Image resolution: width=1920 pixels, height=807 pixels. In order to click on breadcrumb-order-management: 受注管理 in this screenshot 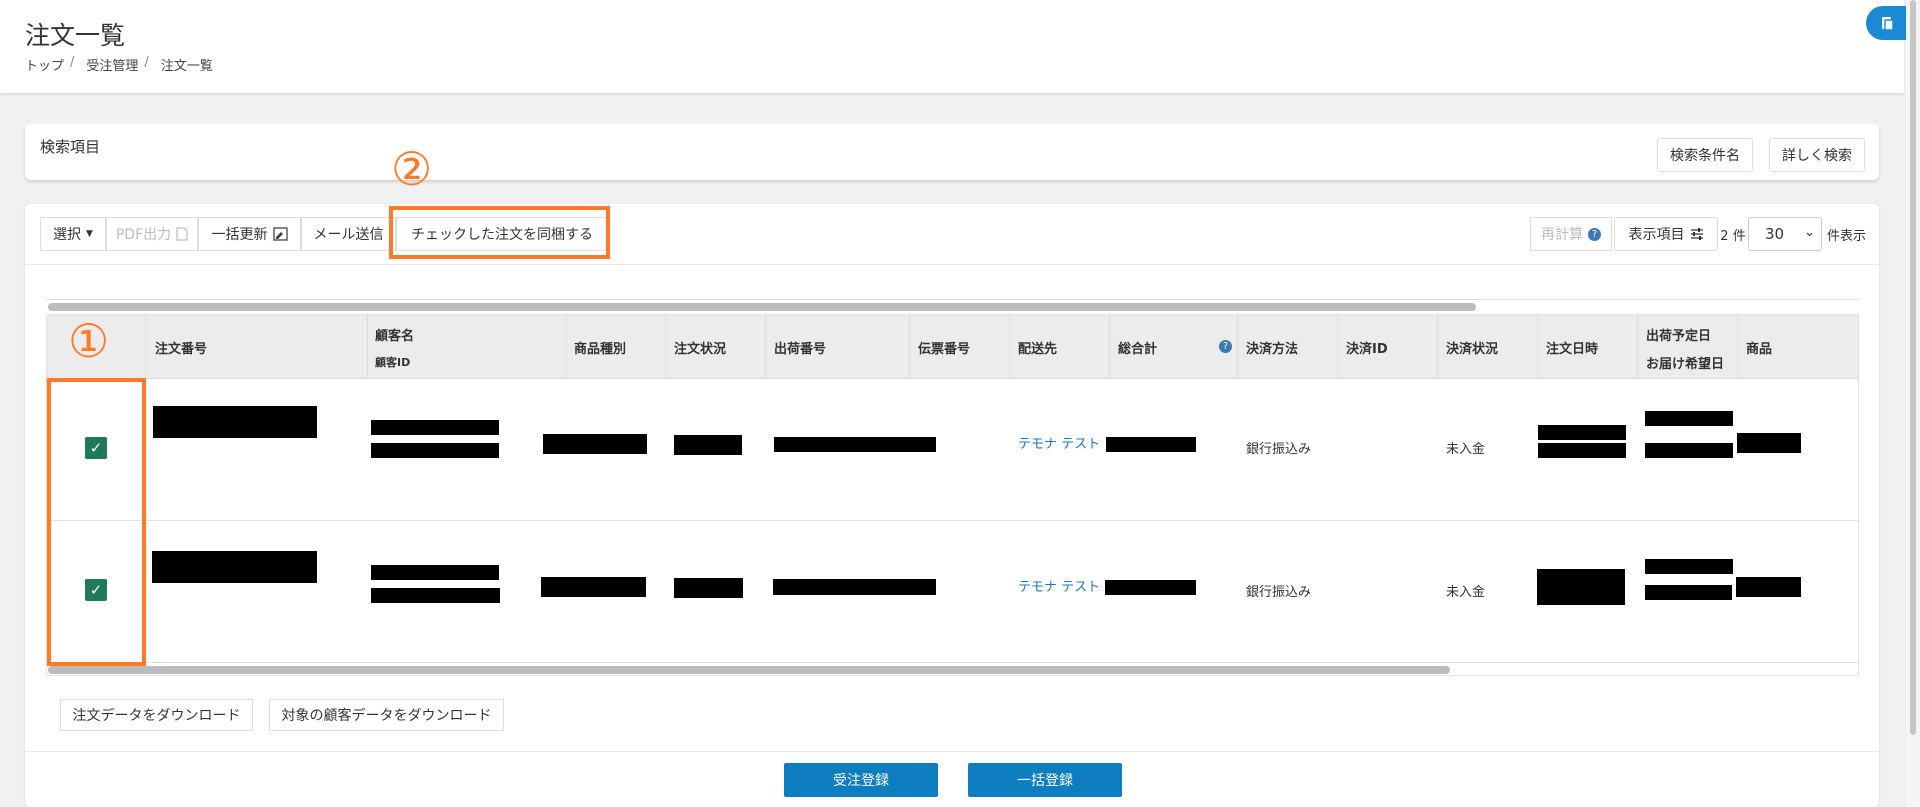, I will do `click(112, 64)`.